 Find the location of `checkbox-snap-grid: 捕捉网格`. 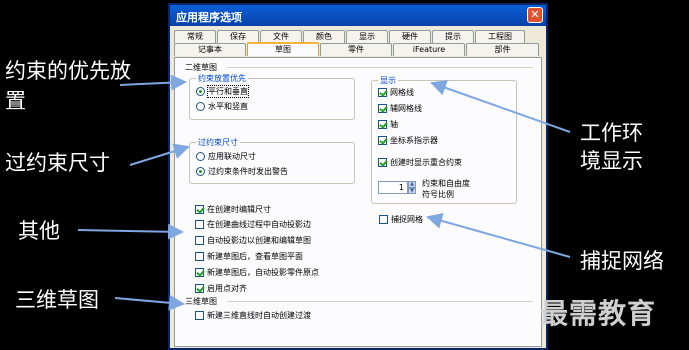

checkbox-snap-grid: 捕捉网格 is located at coordinates (401, 219).